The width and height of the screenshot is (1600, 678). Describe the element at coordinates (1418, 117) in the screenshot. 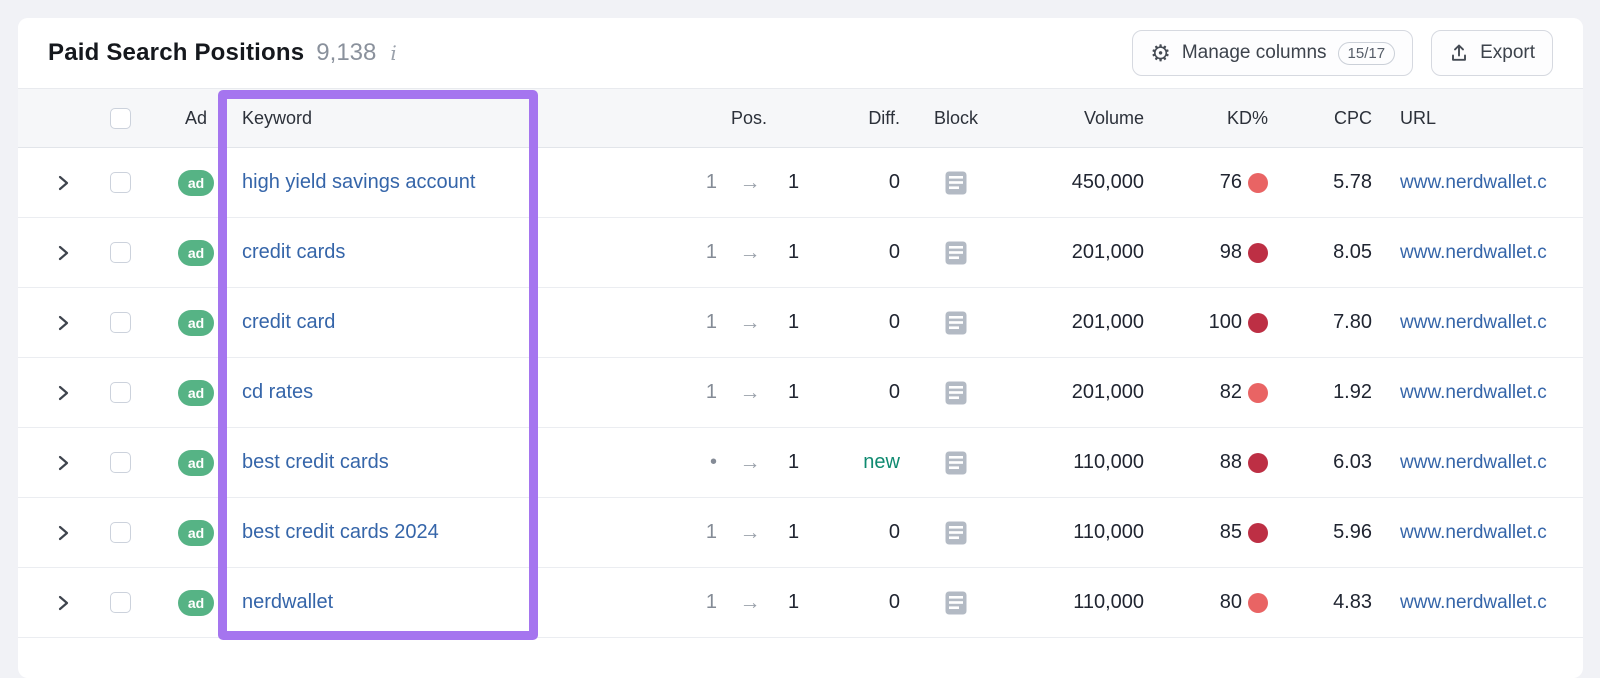

I see `column-header-url: URL` at that location.